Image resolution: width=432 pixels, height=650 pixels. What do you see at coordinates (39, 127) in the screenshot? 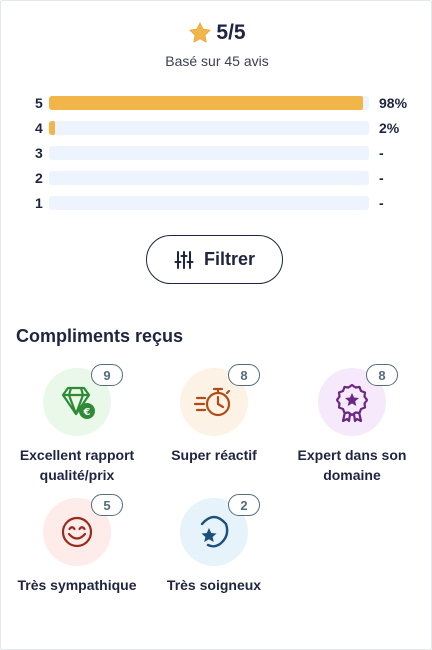
I see `distribution-star-label: 4` at bounding box center [39, 127].